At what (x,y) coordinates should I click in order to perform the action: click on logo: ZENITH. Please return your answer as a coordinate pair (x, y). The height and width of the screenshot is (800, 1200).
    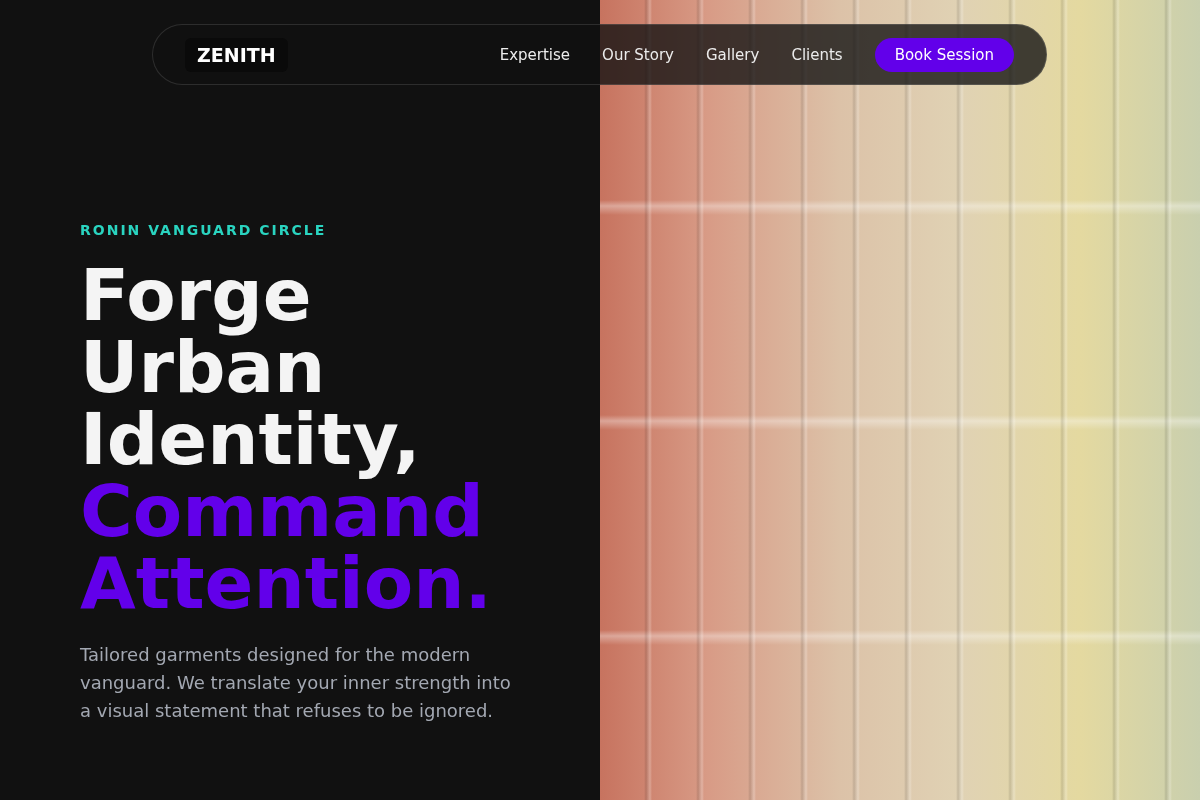
    Looking at the image, I should click on (236, 54).